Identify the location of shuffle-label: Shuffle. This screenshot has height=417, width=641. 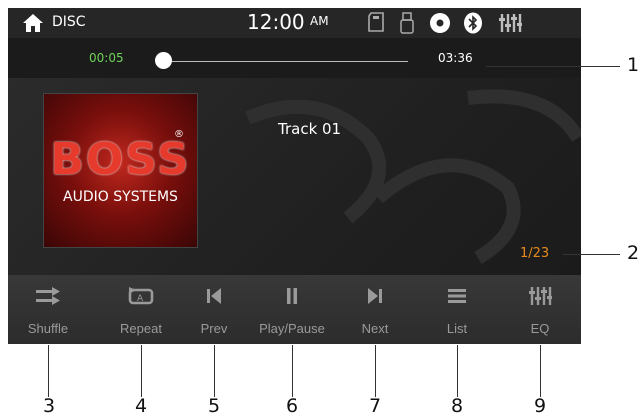
(48, 328).